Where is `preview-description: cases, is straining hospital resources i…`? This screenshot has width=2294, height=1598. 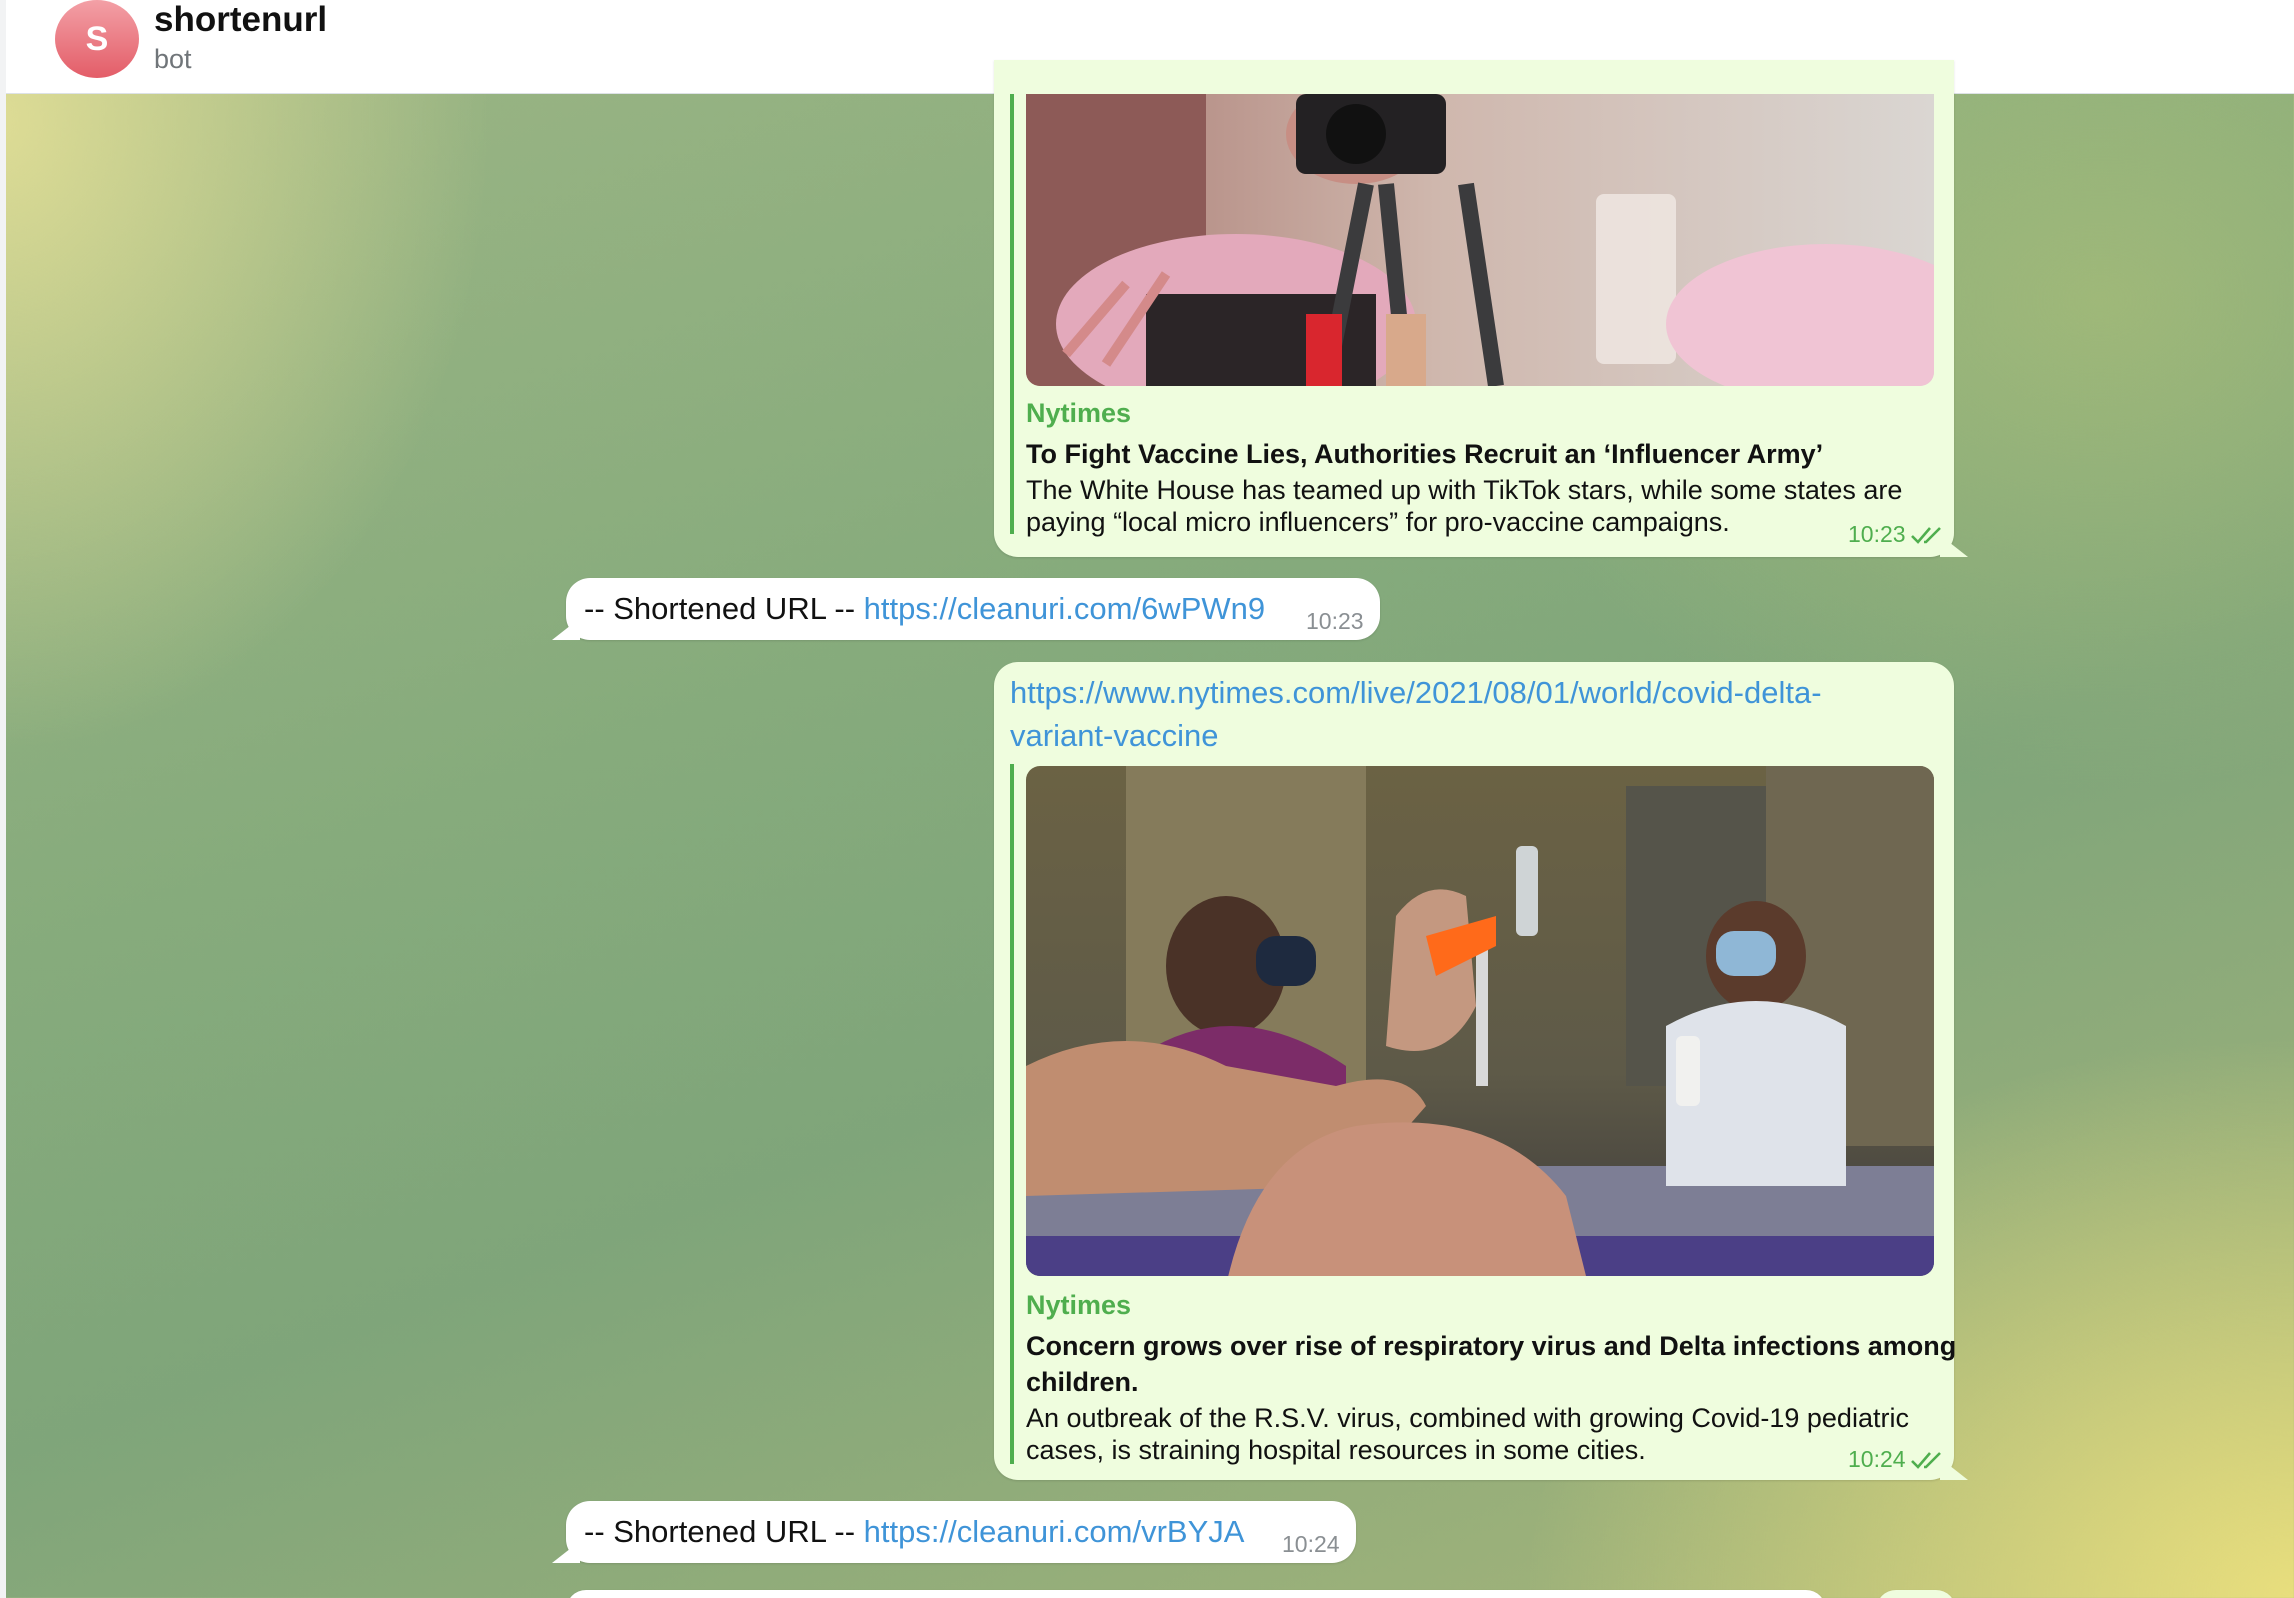 preview-description: cases, is straining hospital resources i… is located at coordinates (1336, 1450).